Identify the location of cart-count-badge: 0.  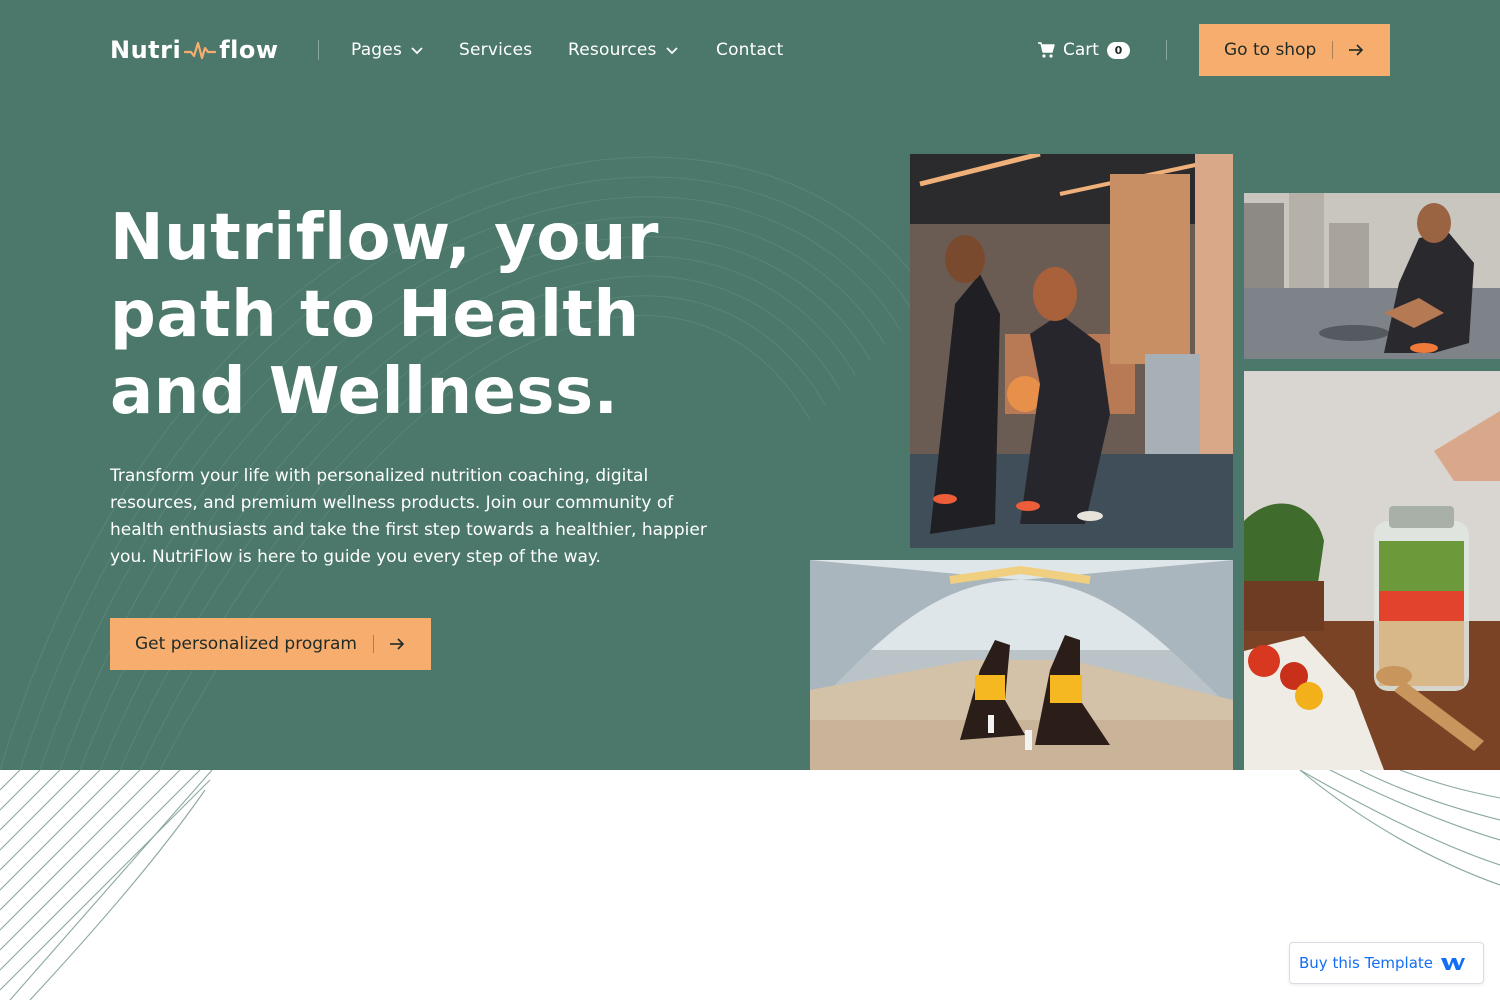
(1118, 50).